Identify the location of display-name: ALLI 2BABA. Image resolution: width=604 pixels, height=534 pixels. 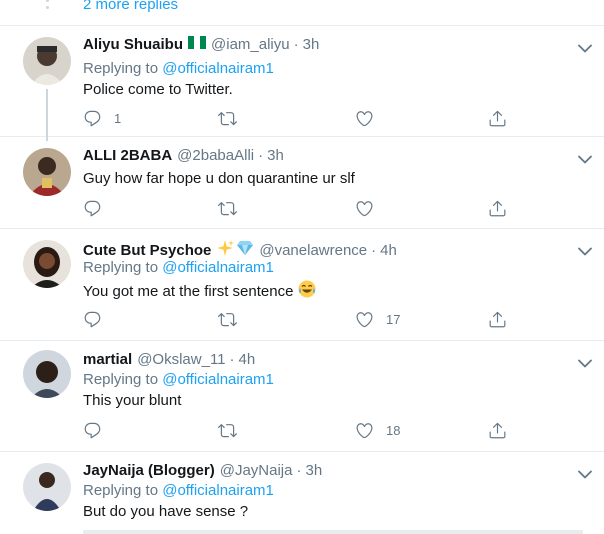
(127, 155).